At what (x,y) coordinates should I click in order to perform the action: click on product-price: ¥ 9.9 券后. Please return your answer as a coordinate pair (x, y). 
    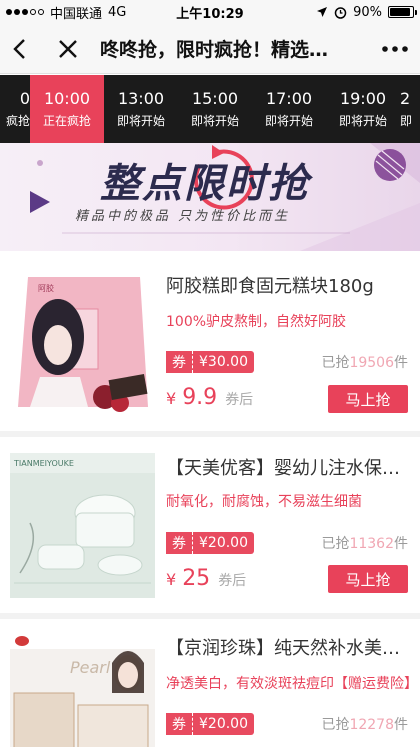
    Looking at the image, I should click on (209, 397).